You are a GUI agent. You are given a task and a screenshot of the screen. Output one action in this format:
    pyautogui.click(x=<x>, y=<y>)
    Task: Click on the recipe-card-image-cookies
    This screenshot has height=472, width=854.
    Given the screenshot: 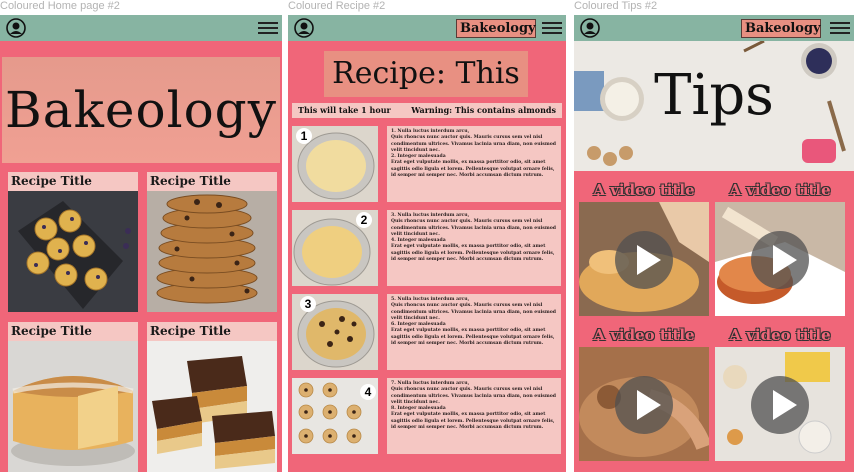 What is the action you would take?
    pyautogui.click(x=212, y=251)
    